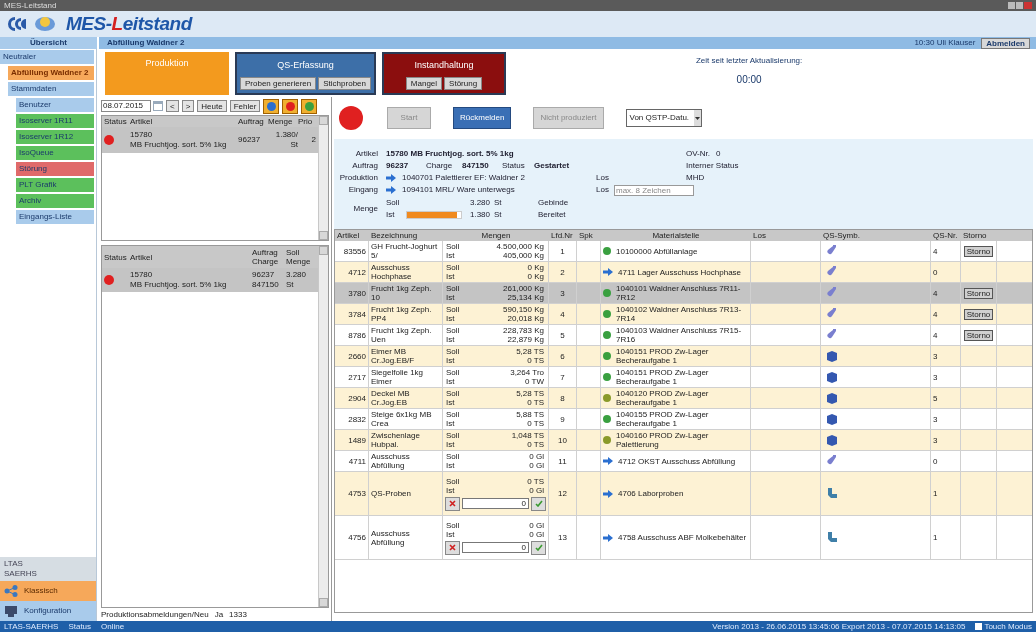 This screenshot has height=632, width=1036. What do you see at coordinates (498, 214) in the screenshot?
I see `field-value: St` at bounding box center [498, 214].